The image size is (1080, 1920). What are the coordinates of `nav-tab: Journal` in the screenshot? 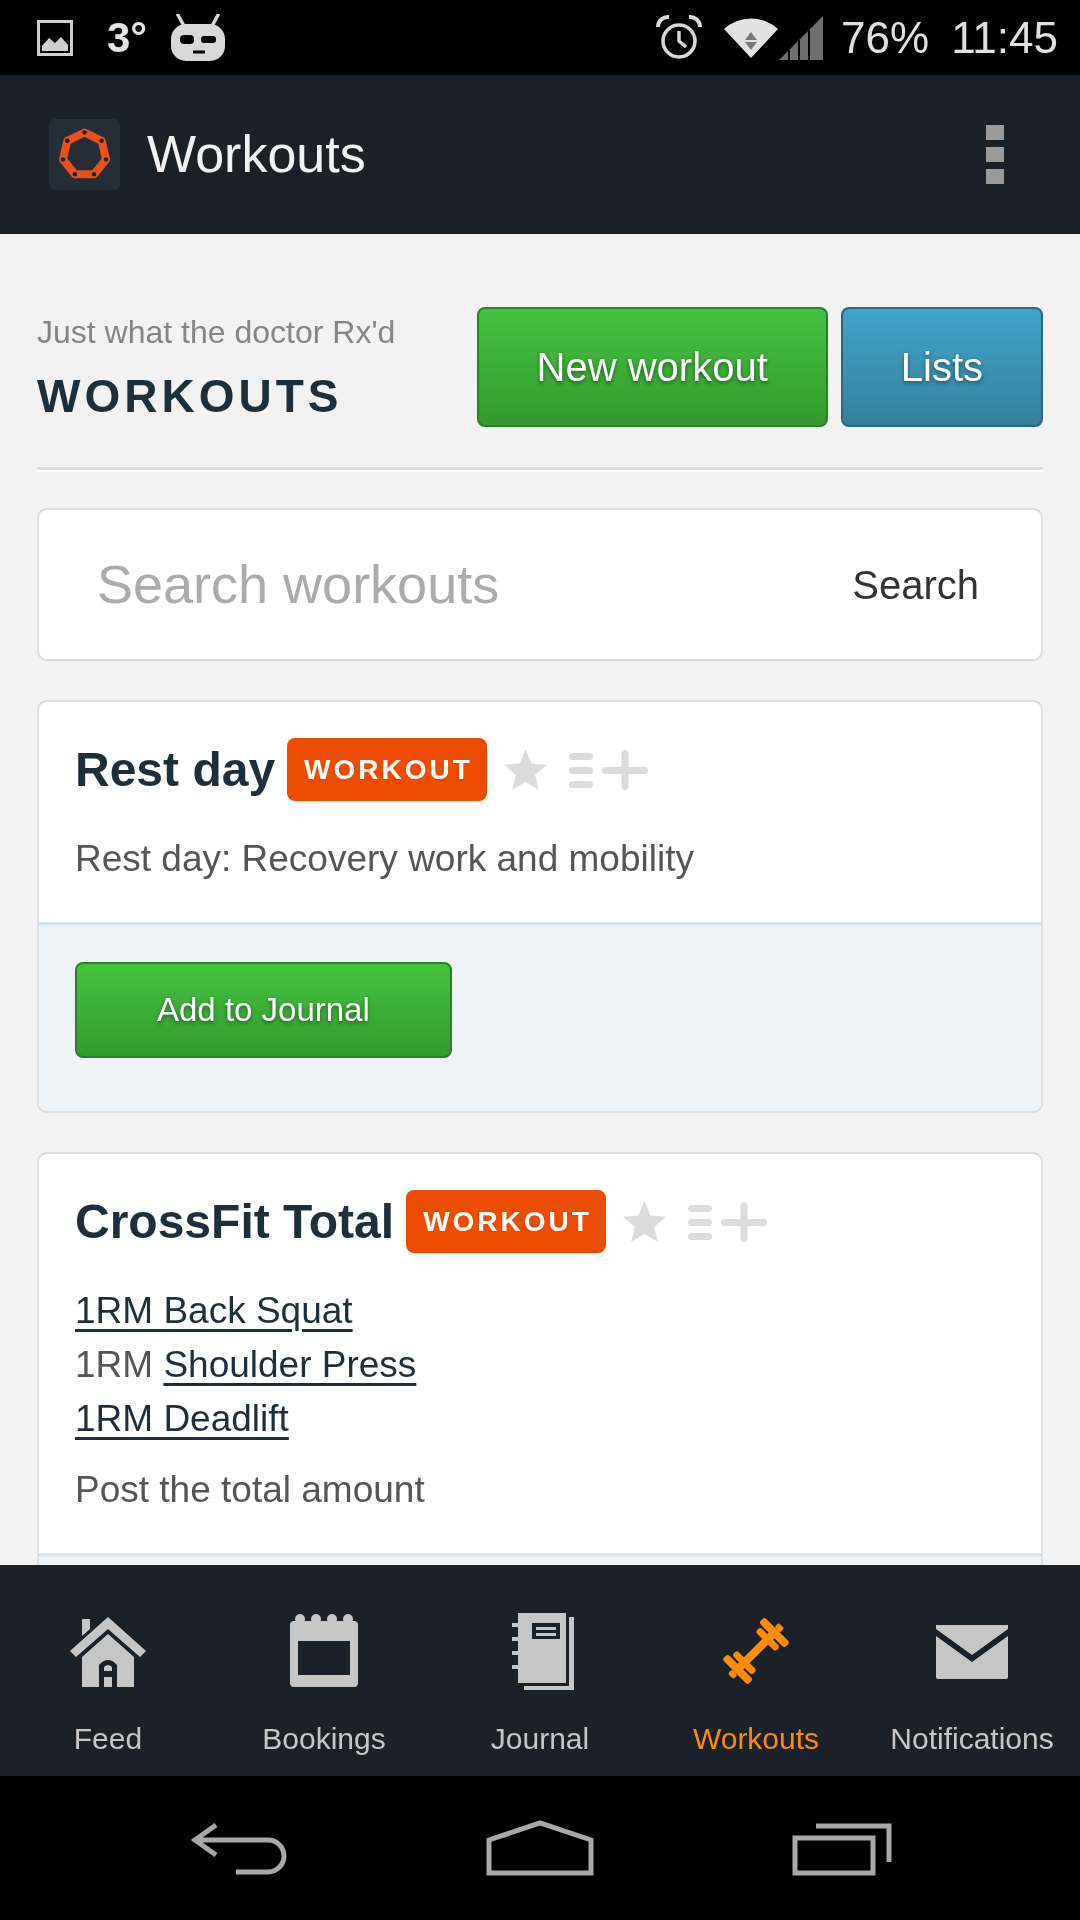 It's located at (540, 1670).